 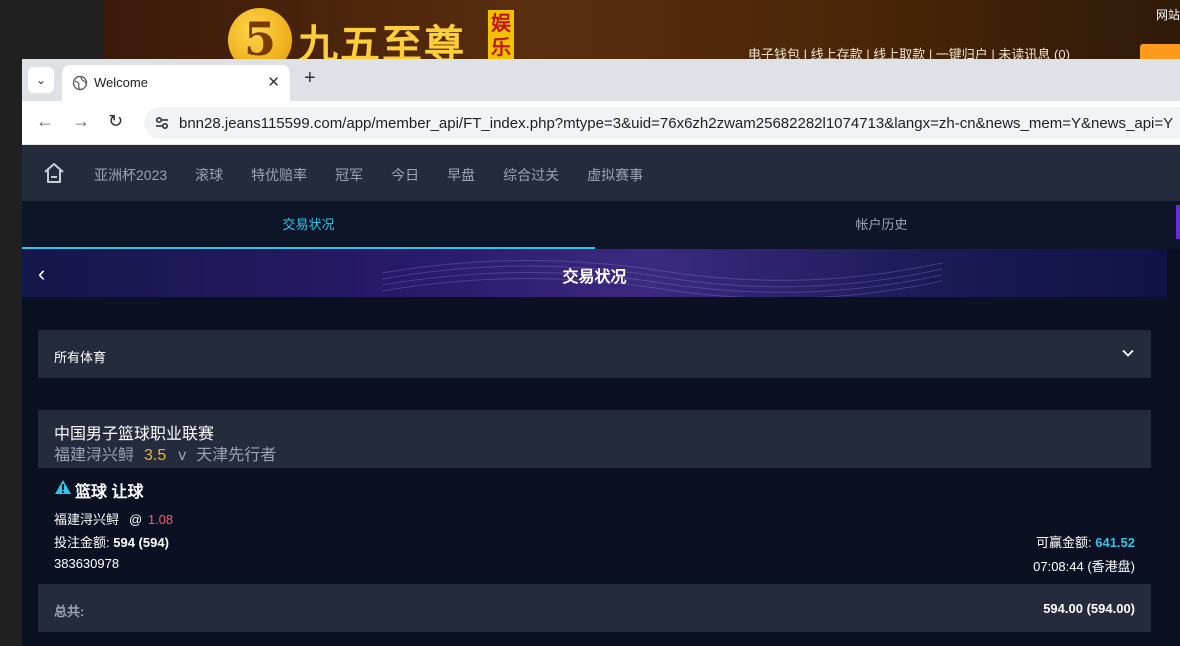 I want to click on tab-account-history: 帐户历史, so click(x=881, y=225).